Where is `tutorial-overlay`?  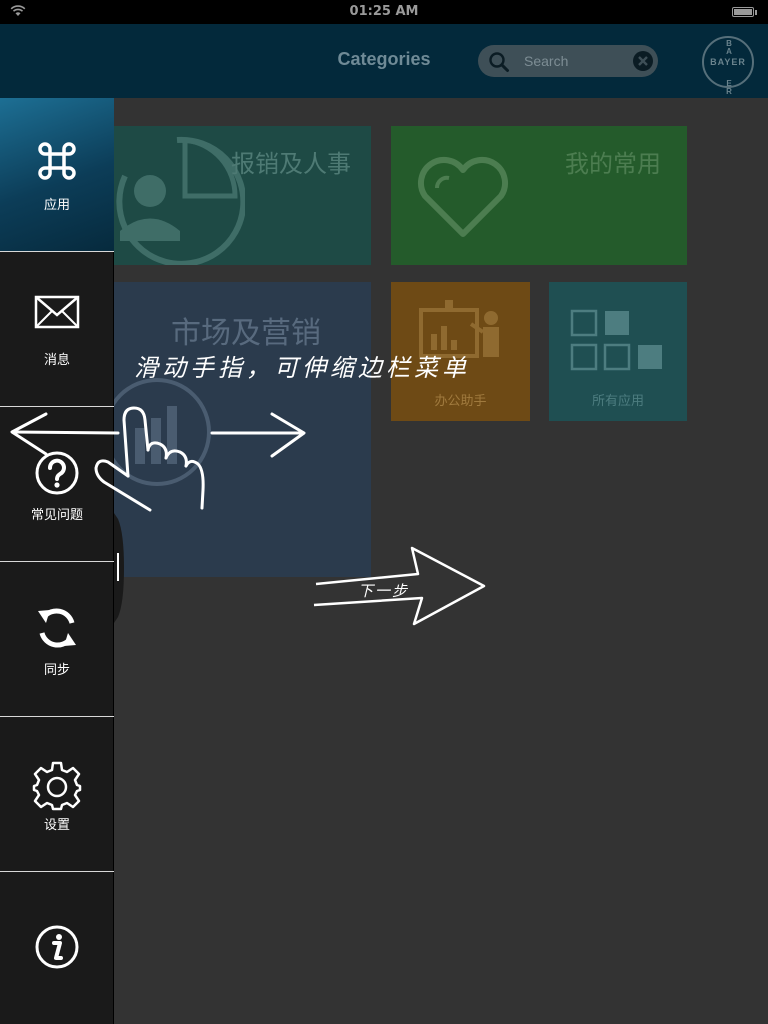
tutorial-overlay is located at coordinates (248, 516).